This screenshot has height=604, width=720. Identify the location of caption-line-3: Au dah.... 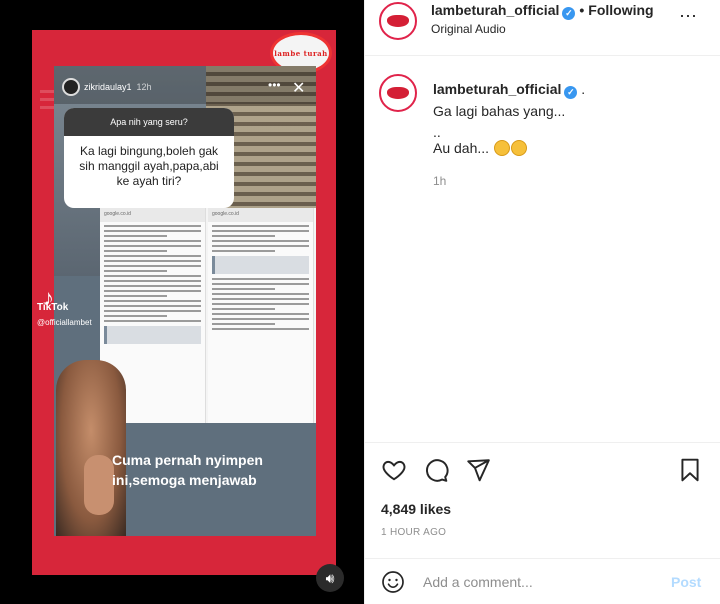
(480, 148).